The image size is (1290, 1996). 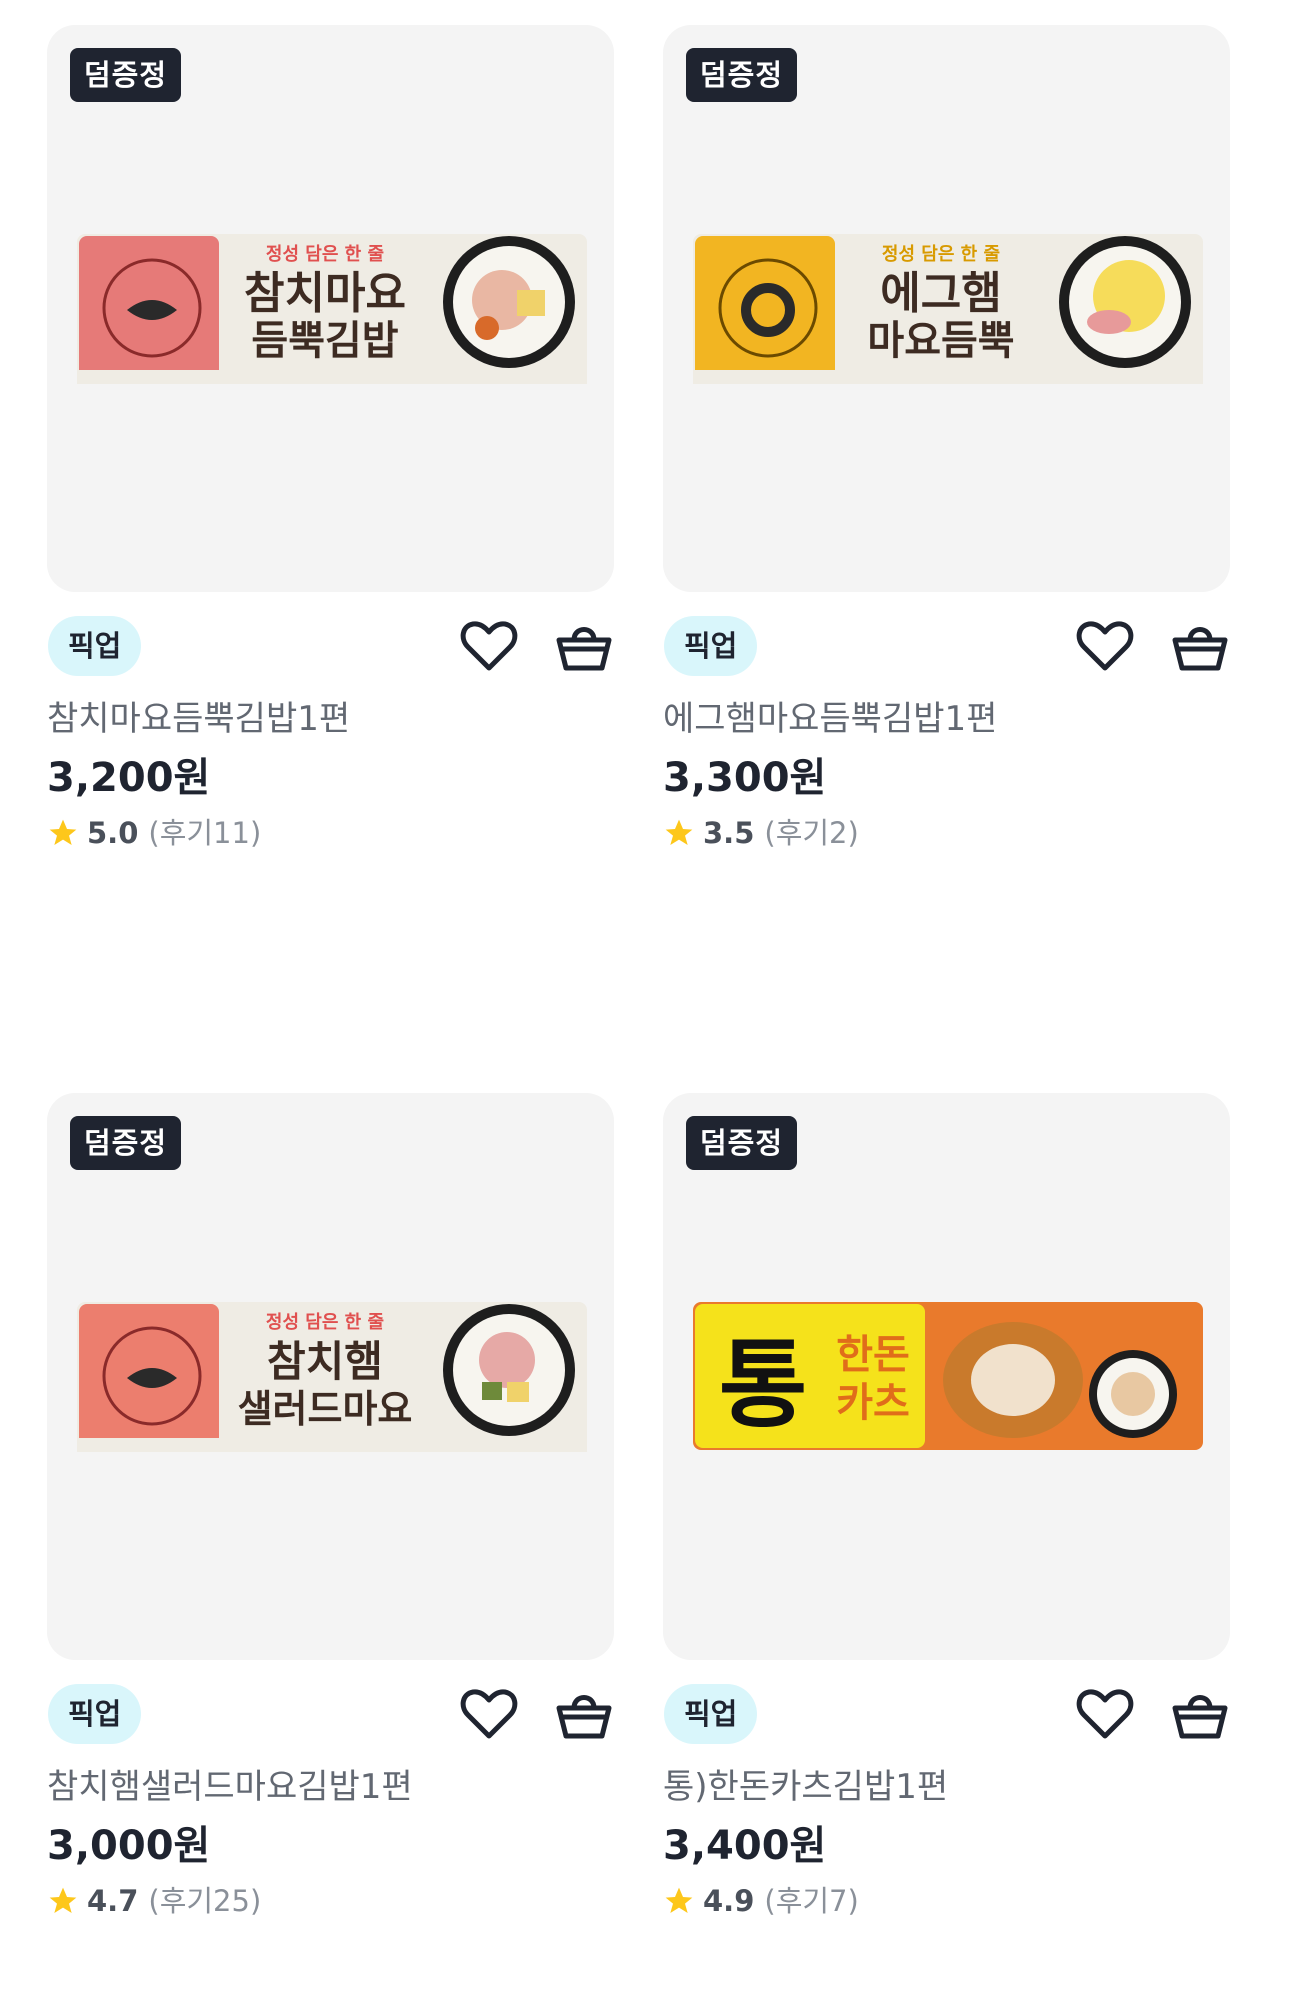 What do you see at coordinates (729, 833) in the screenshot?
I see `rating-score: 3.5` at bounding box center [729, 833].